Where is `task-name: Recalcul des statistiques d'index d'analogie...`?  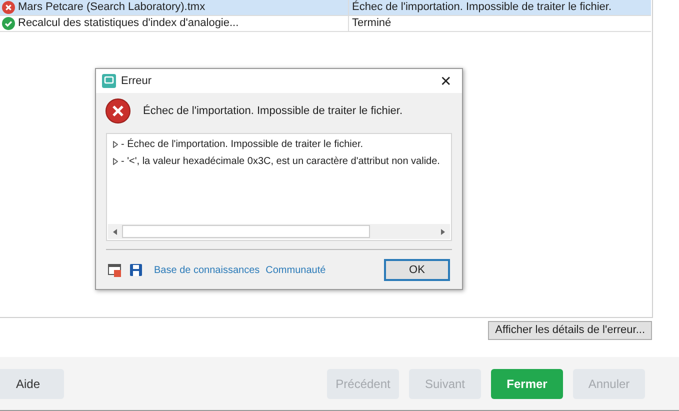 task-name: Recalcul des statistiques d'index d'analogie... is located at coordinates (128, 24).